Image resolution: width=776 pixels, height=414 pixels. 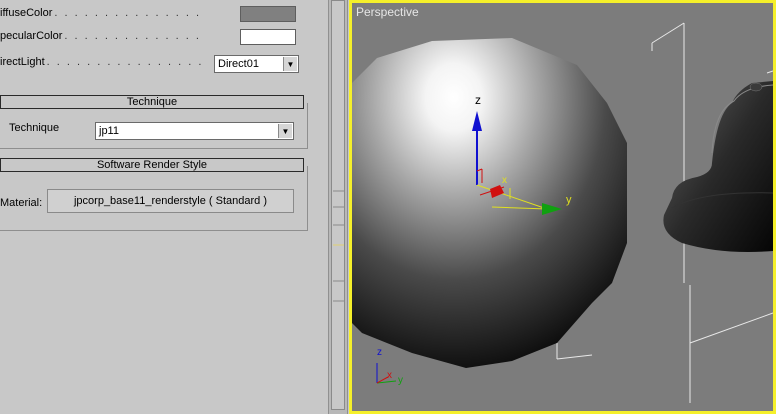 I want to click on world-axis-tripod: z y x, so click(x=389, y=366).